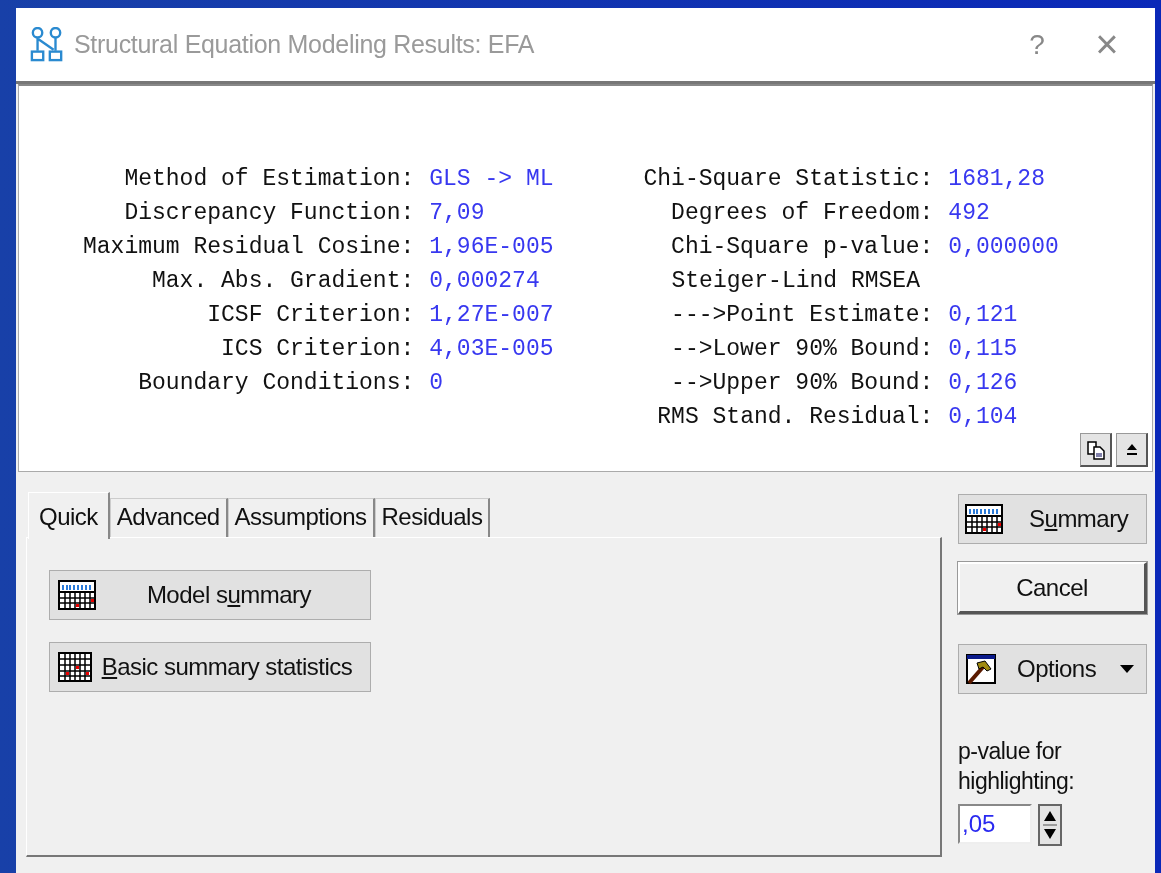  Describe the element at coordinates (317, 349) in the screenshot. I see `stat-label: ICS Criterion:` at that location.